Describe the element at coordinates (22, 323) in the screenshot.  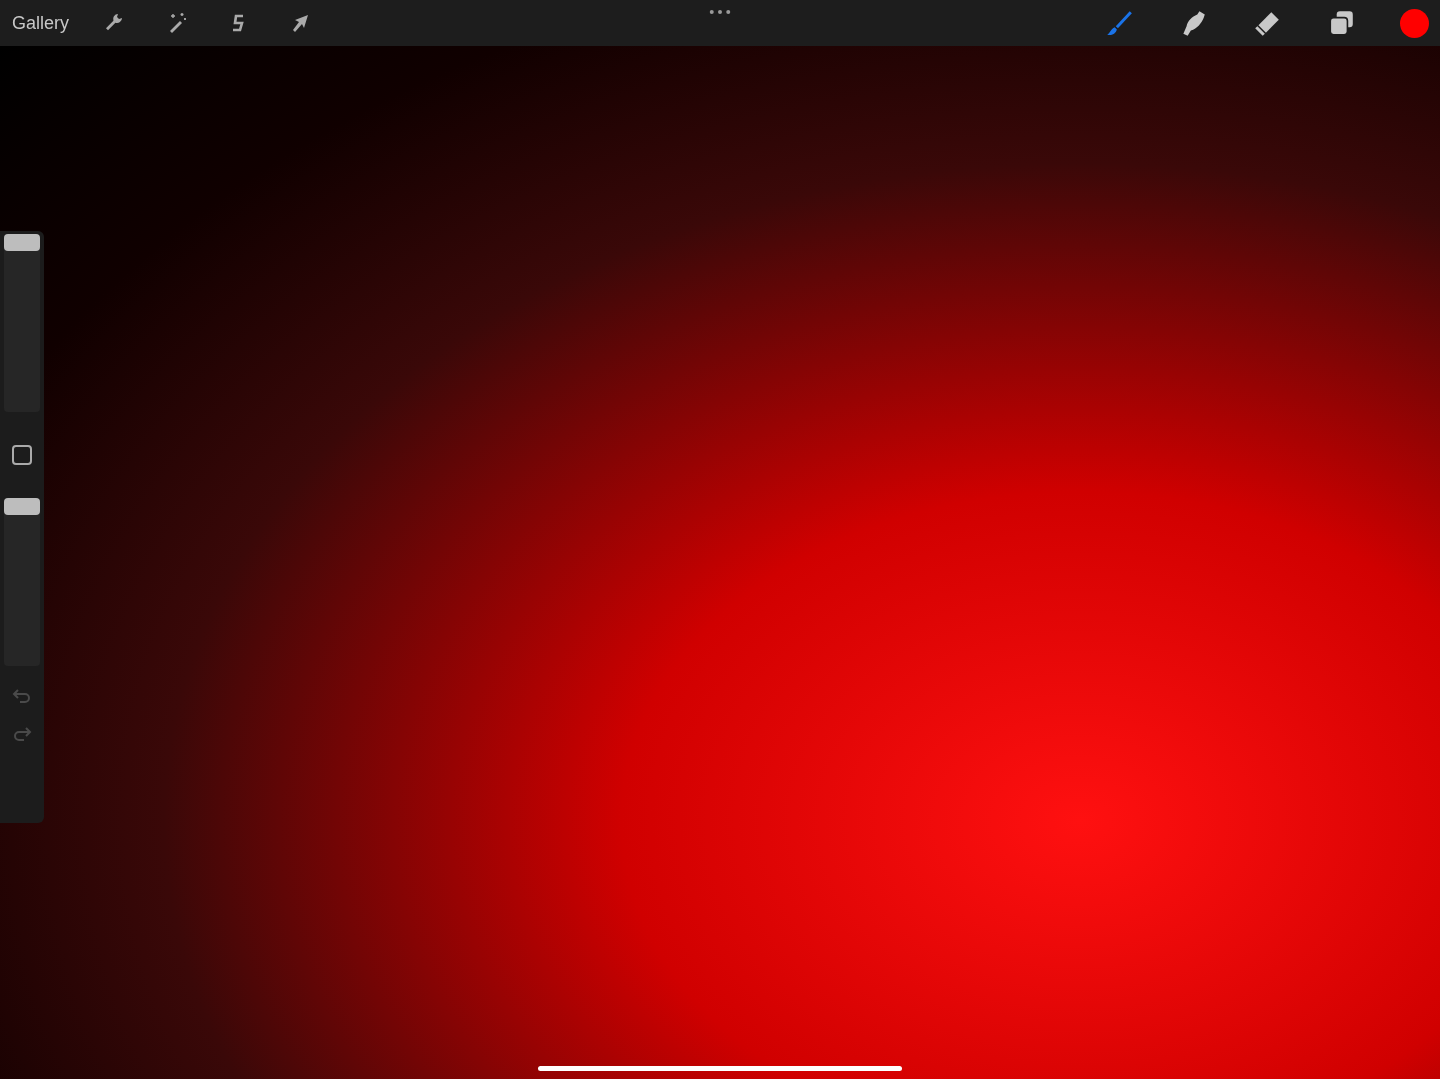
I see `size-slider` at that location.